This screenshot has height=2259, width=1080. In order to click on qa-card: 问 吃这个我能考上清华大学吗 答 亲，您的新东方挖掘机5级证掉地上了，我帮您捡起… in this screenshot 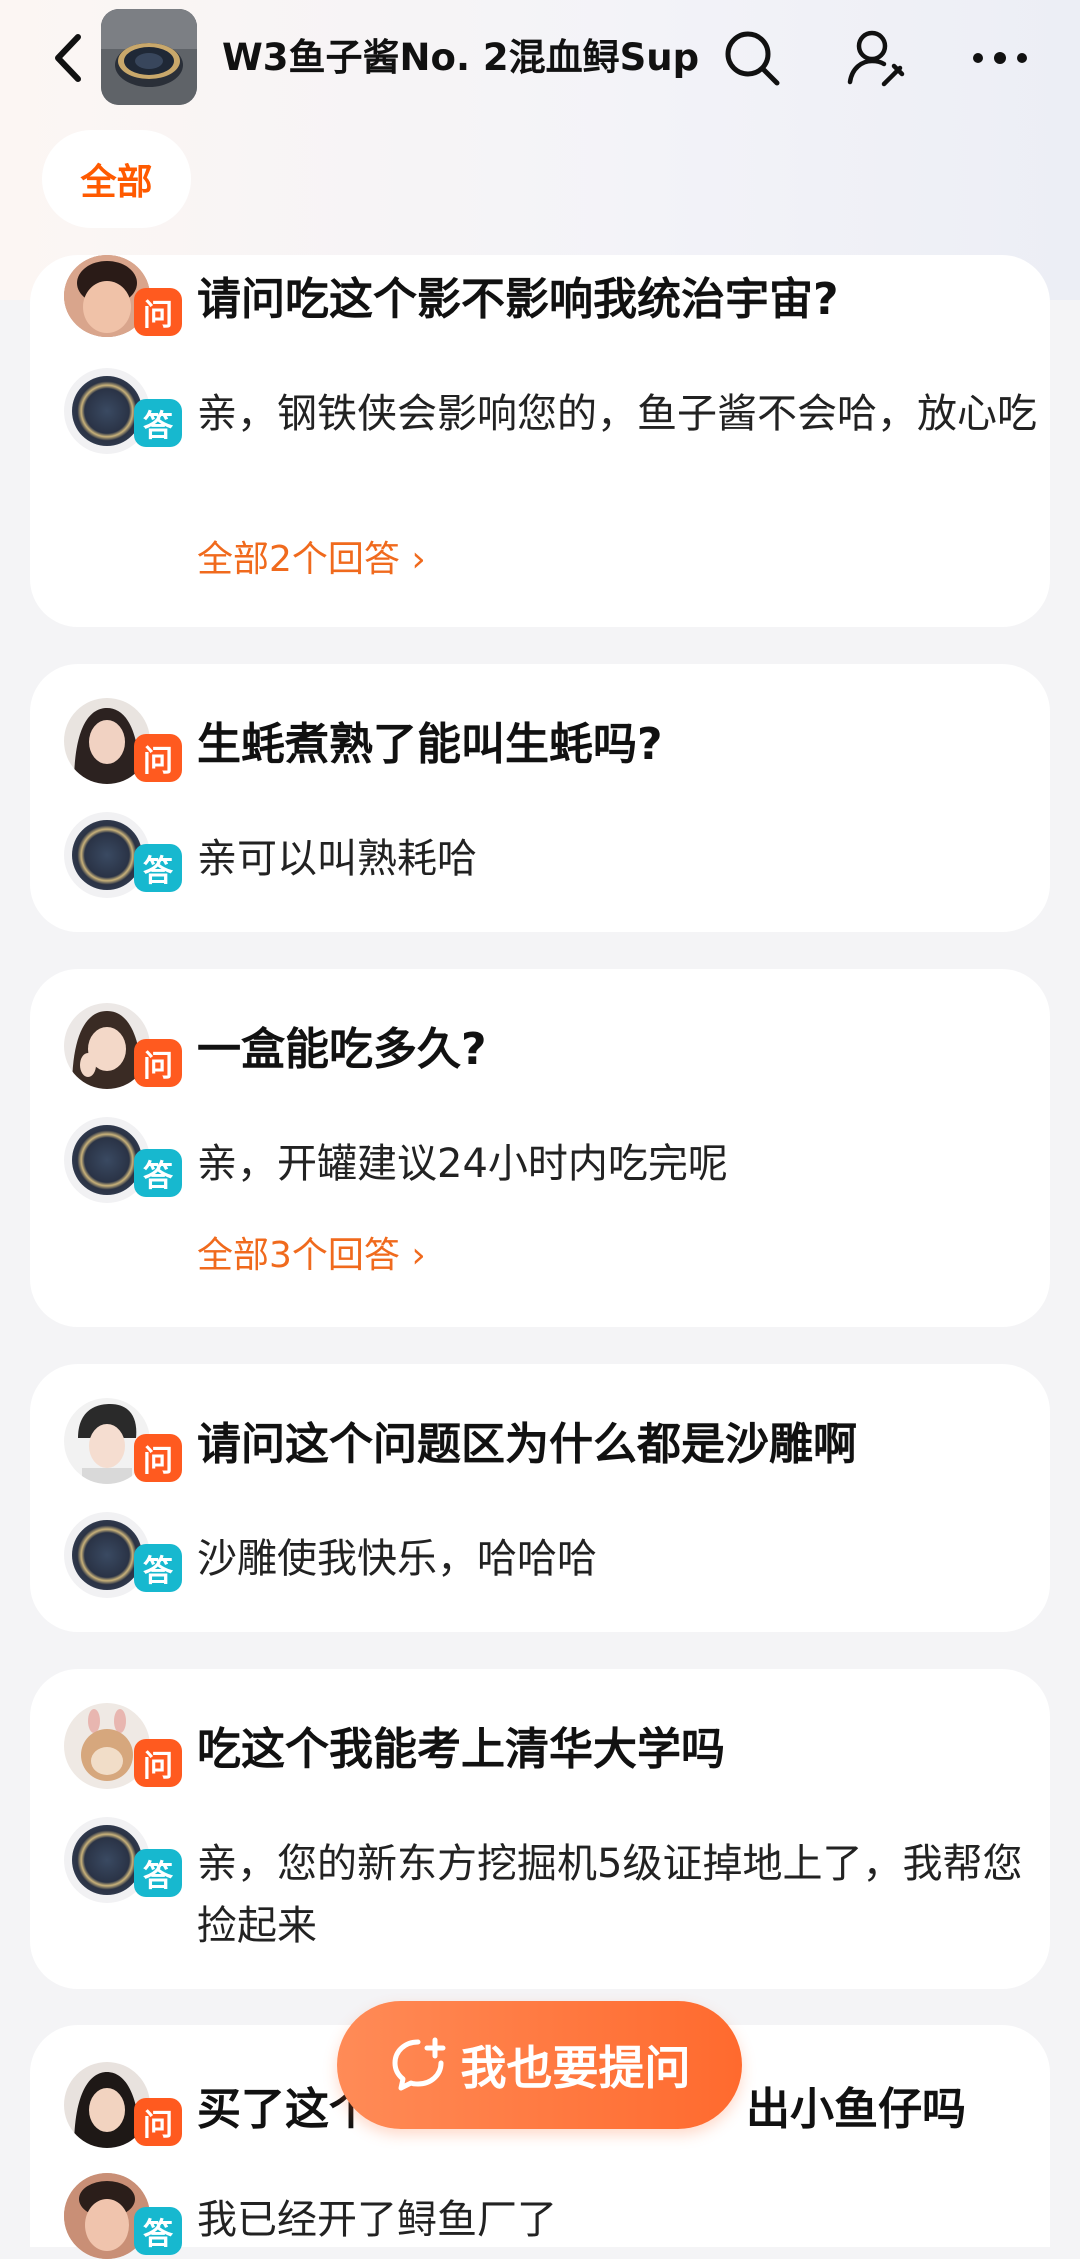, I will do `click(540, 1829)`.